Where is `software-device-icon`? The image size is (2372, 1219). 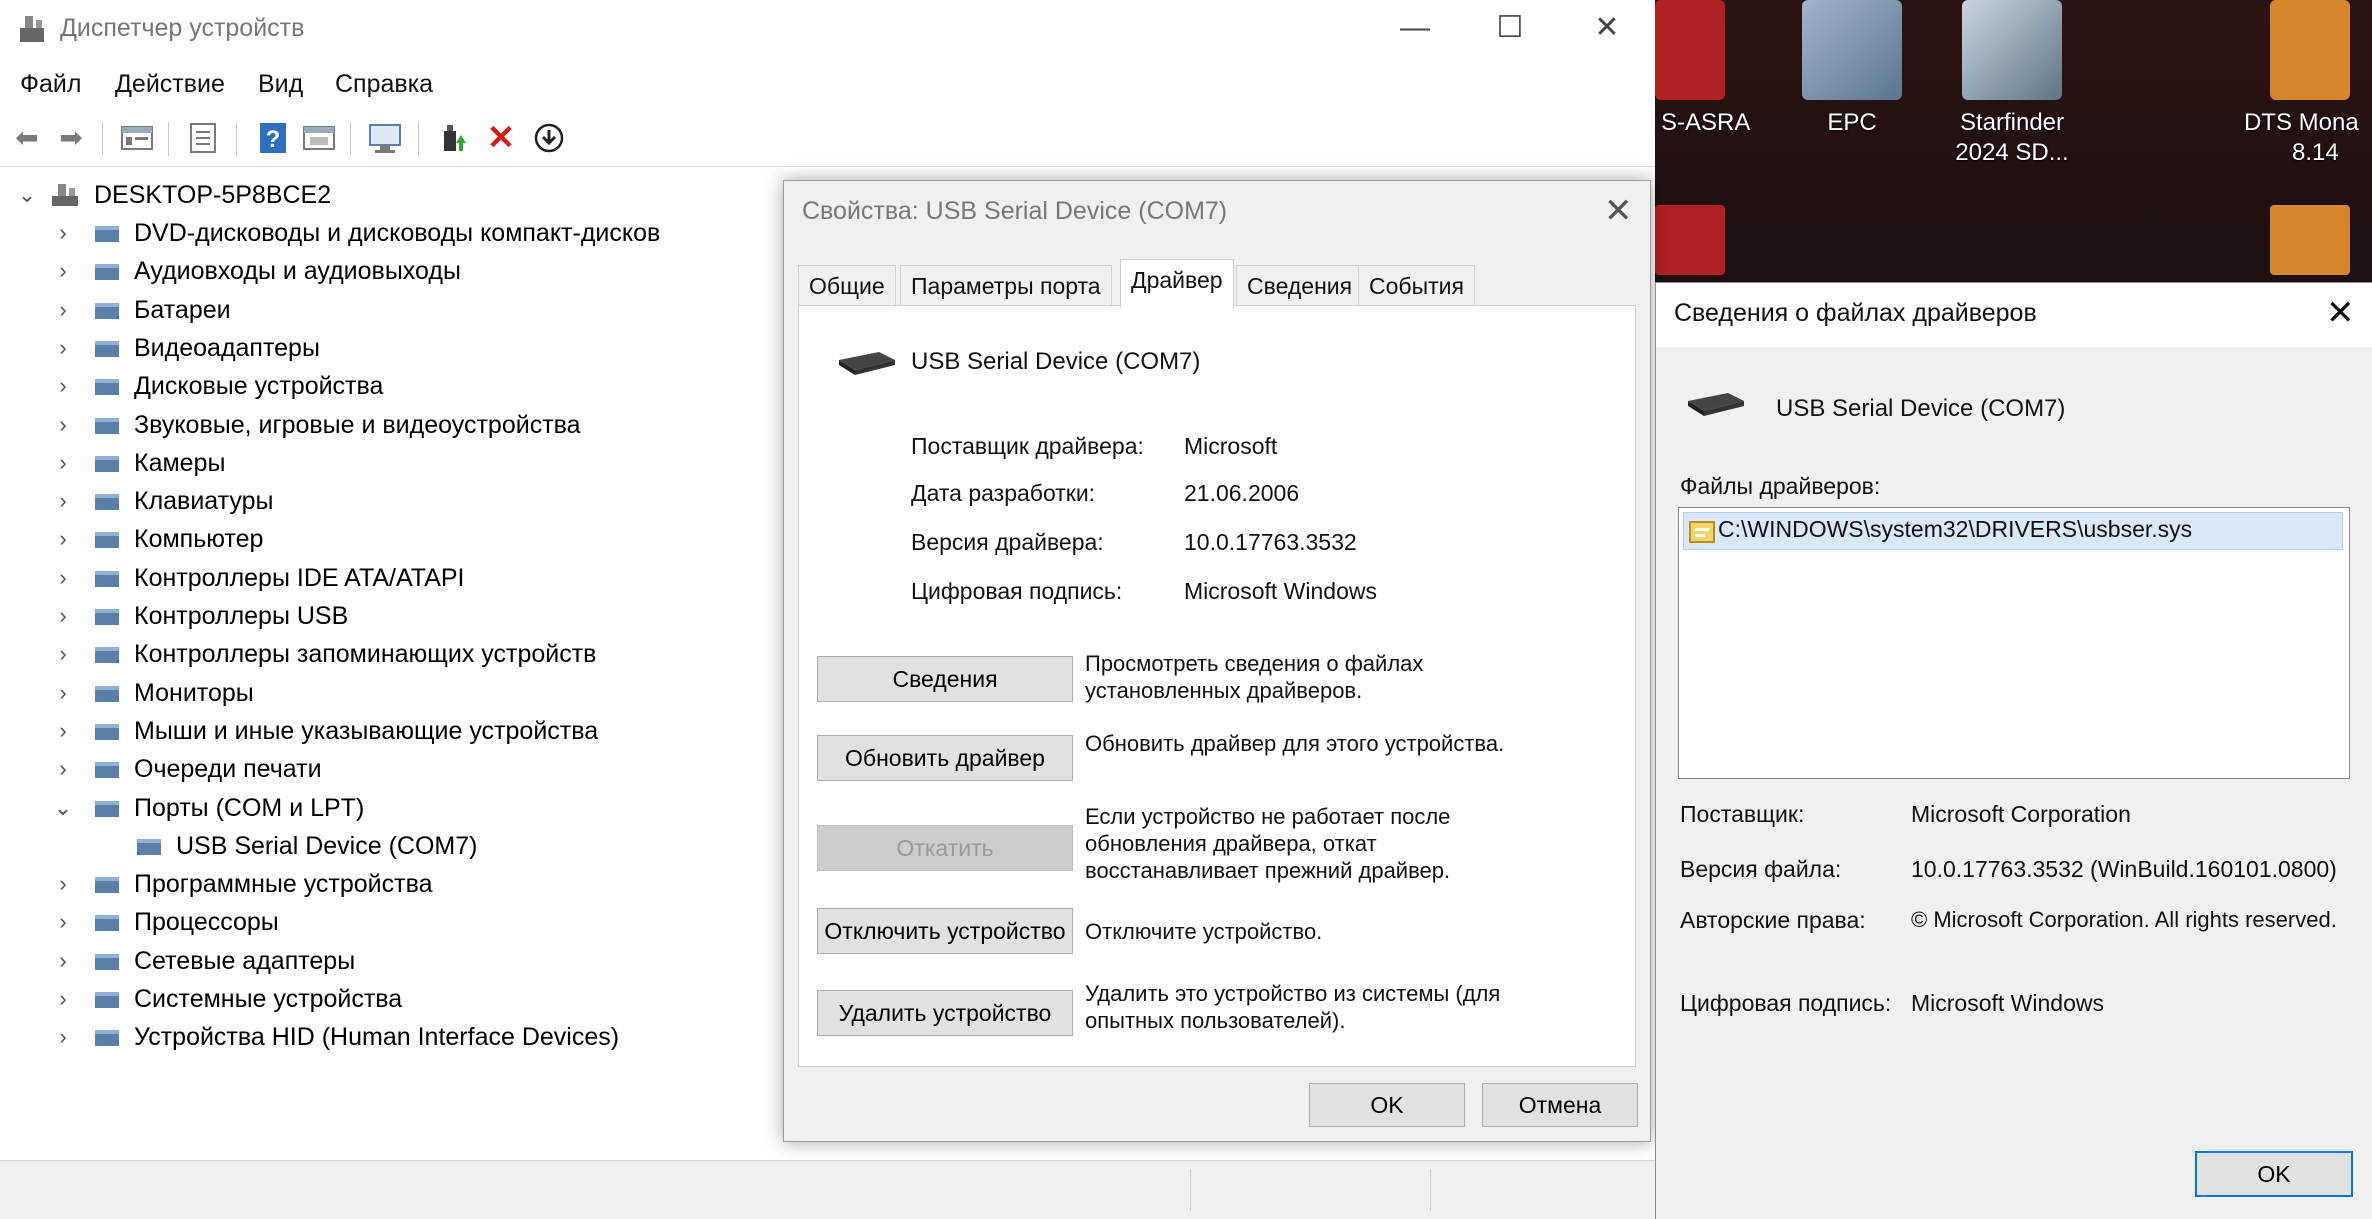 software-device-icon is located at coordinates (107, 885).